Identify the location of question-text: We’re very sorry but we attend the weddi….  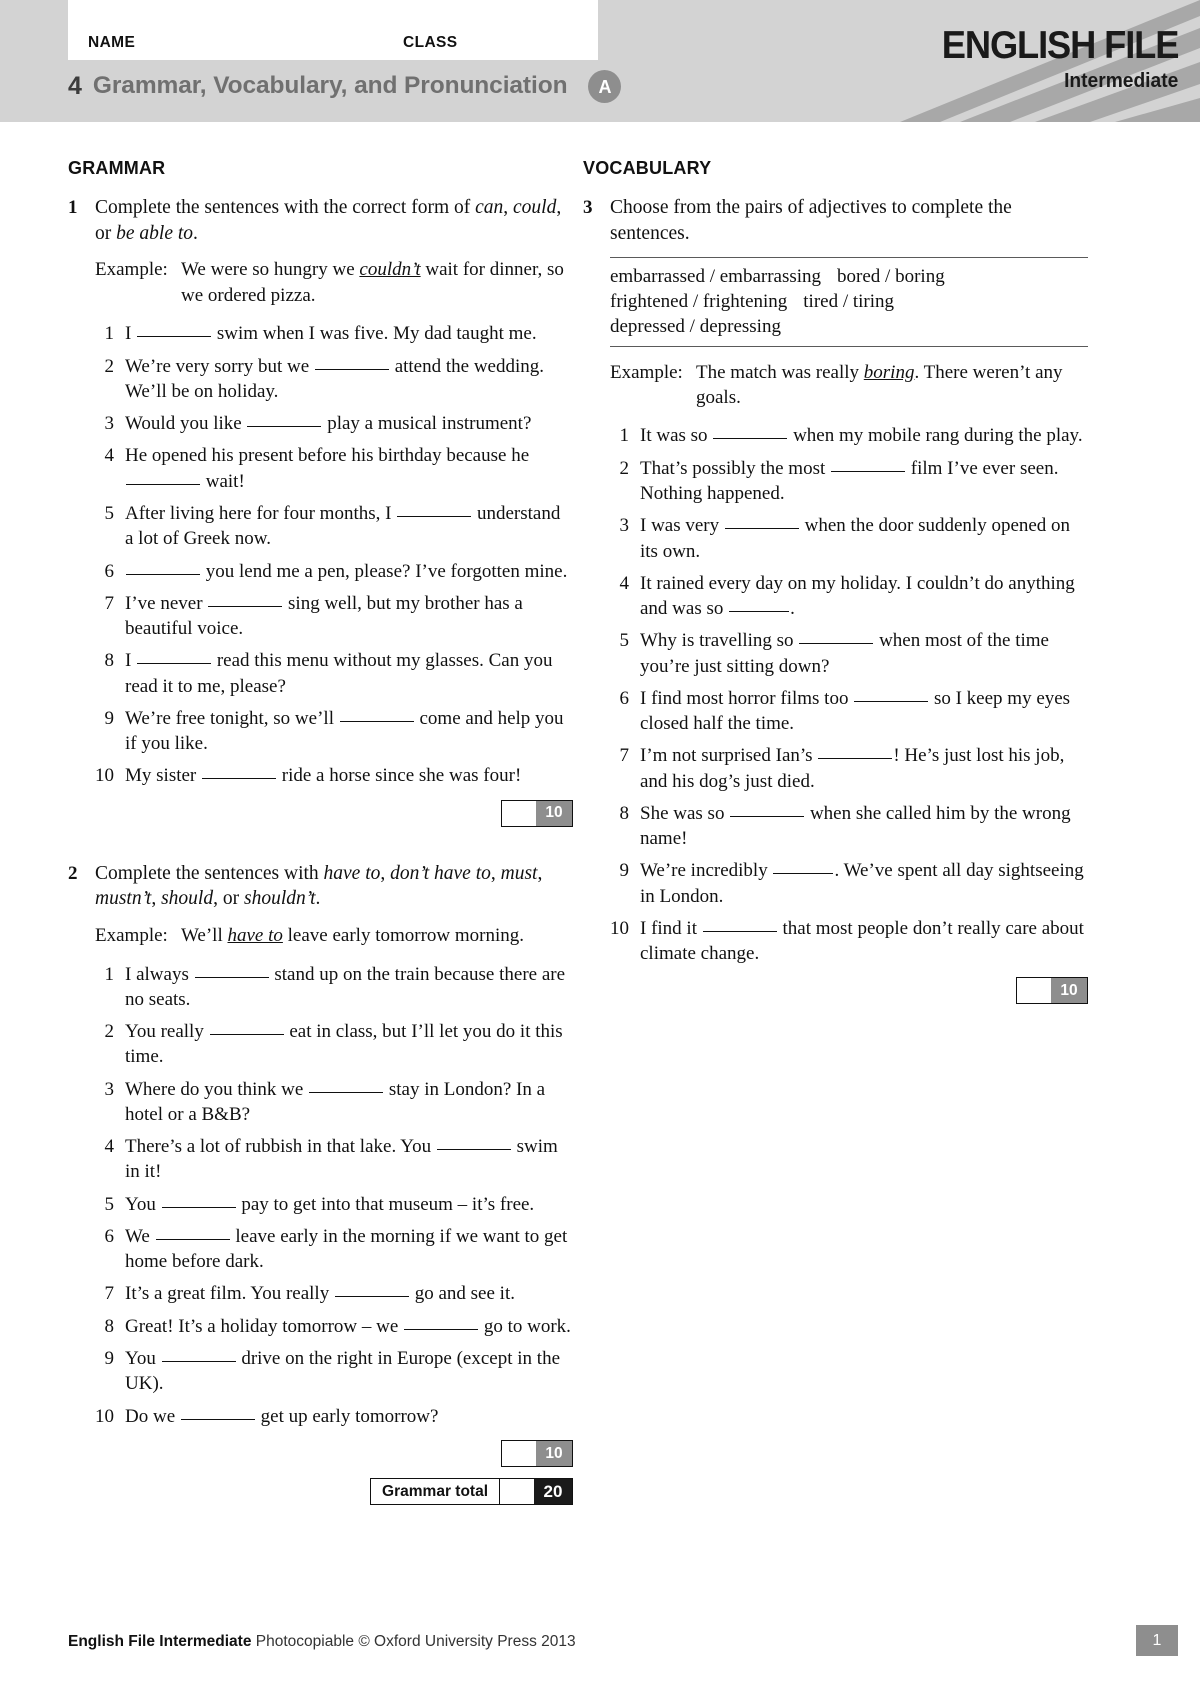
(349, 379).